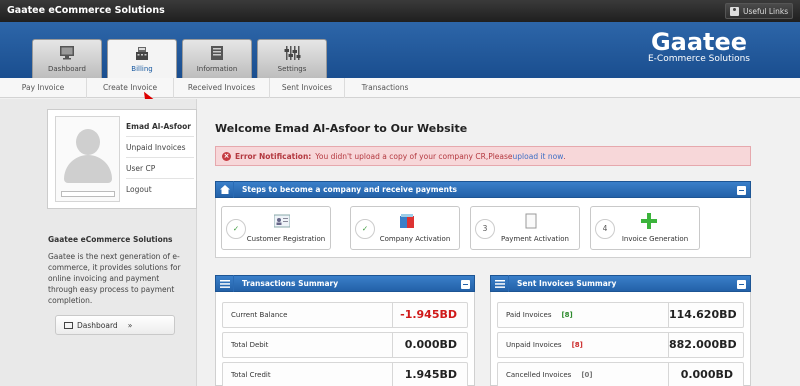 The height and width of the screenshot is (386, 800). What do you see at coordinates (67, 69) in the screenshot?
I see `tab-label: Dashboard` at bounding box center [67, 69].